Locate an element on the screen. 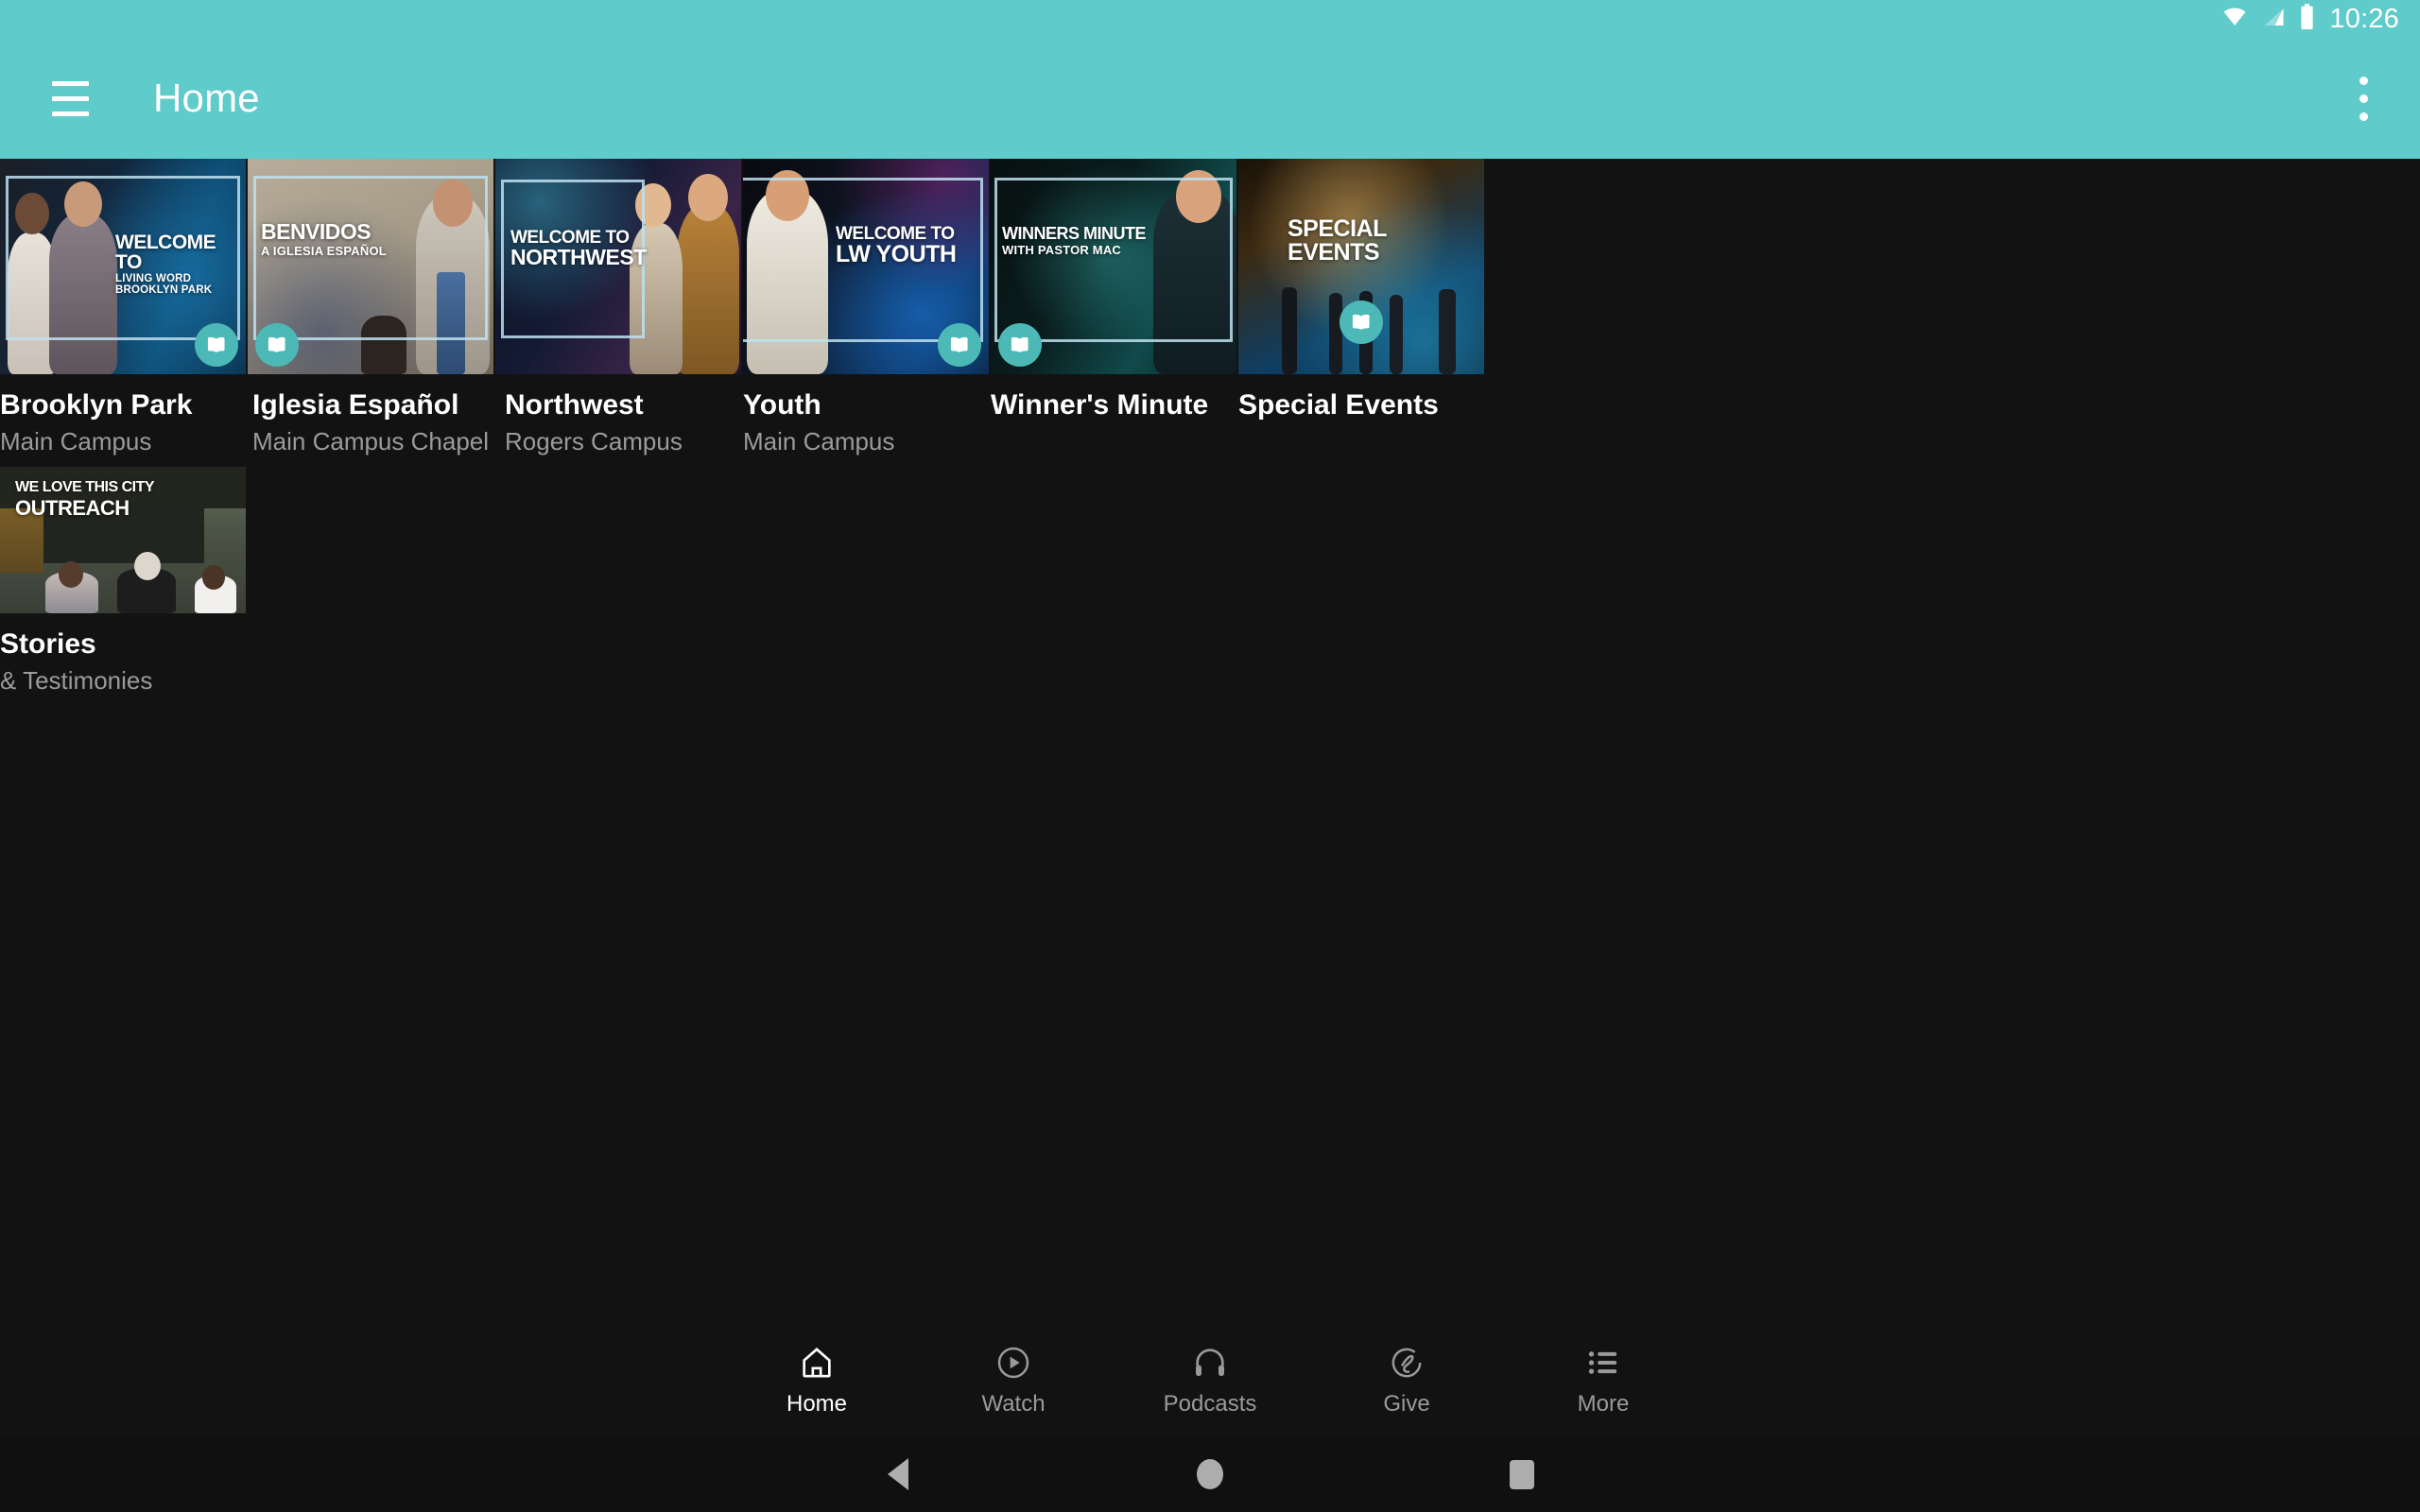 The width and height of the screenshot is (2420, 1512). card-special-events: Special Events Special Events is located at coordinates (1361, 307).